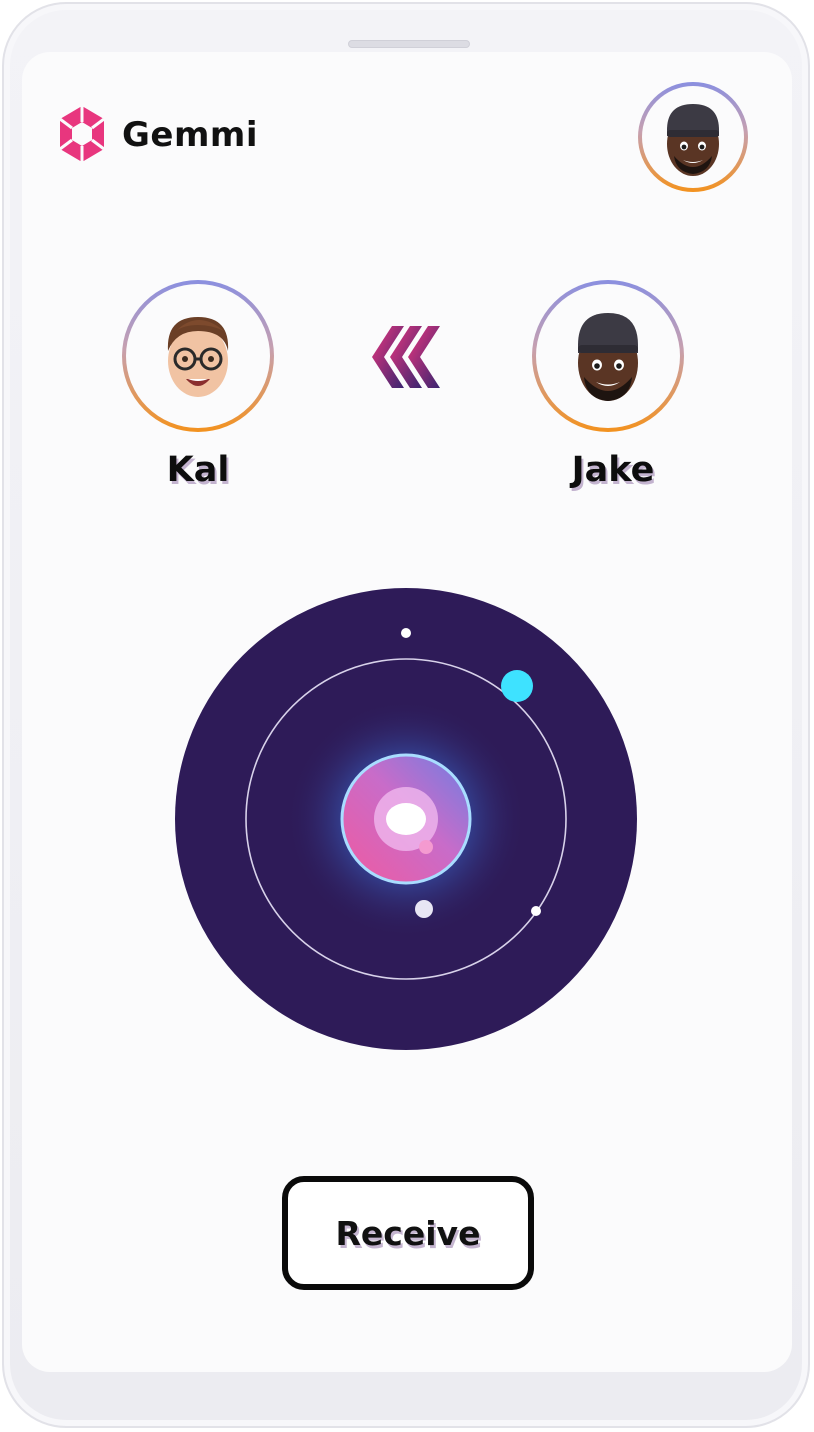 The width and height of the screenshot is (814, 1432). Describe the element at coordinates (409, 44) in the screenshot. I see `phone-speaker` at that location.